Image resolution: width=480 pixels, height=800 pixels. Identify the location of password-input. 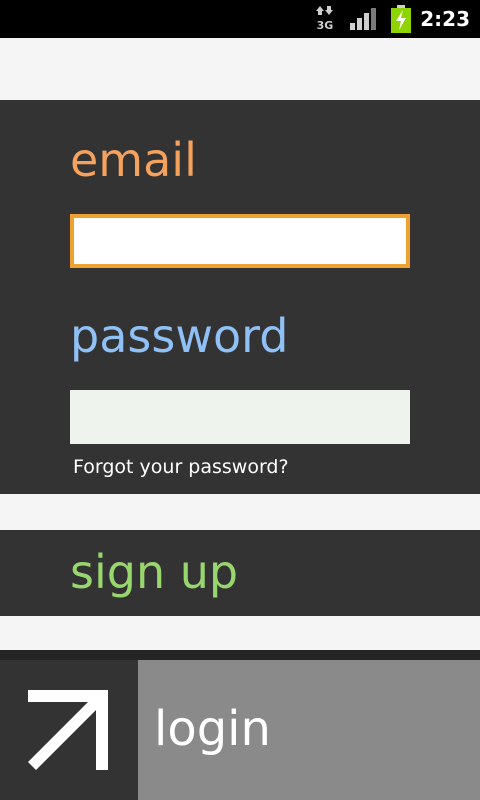
(240, 417).